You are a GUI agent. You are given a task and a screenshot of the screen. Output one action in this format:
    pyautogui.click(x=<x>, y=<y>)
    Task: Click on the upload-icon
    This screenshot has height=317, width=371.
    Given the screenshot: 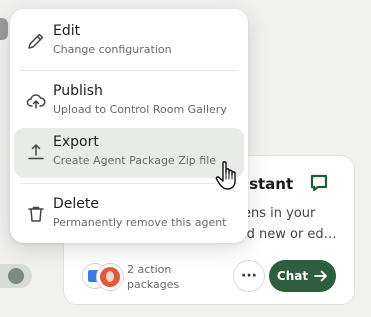 What is the action you would take?
    pyautogui.click(x=36, y=152)
    